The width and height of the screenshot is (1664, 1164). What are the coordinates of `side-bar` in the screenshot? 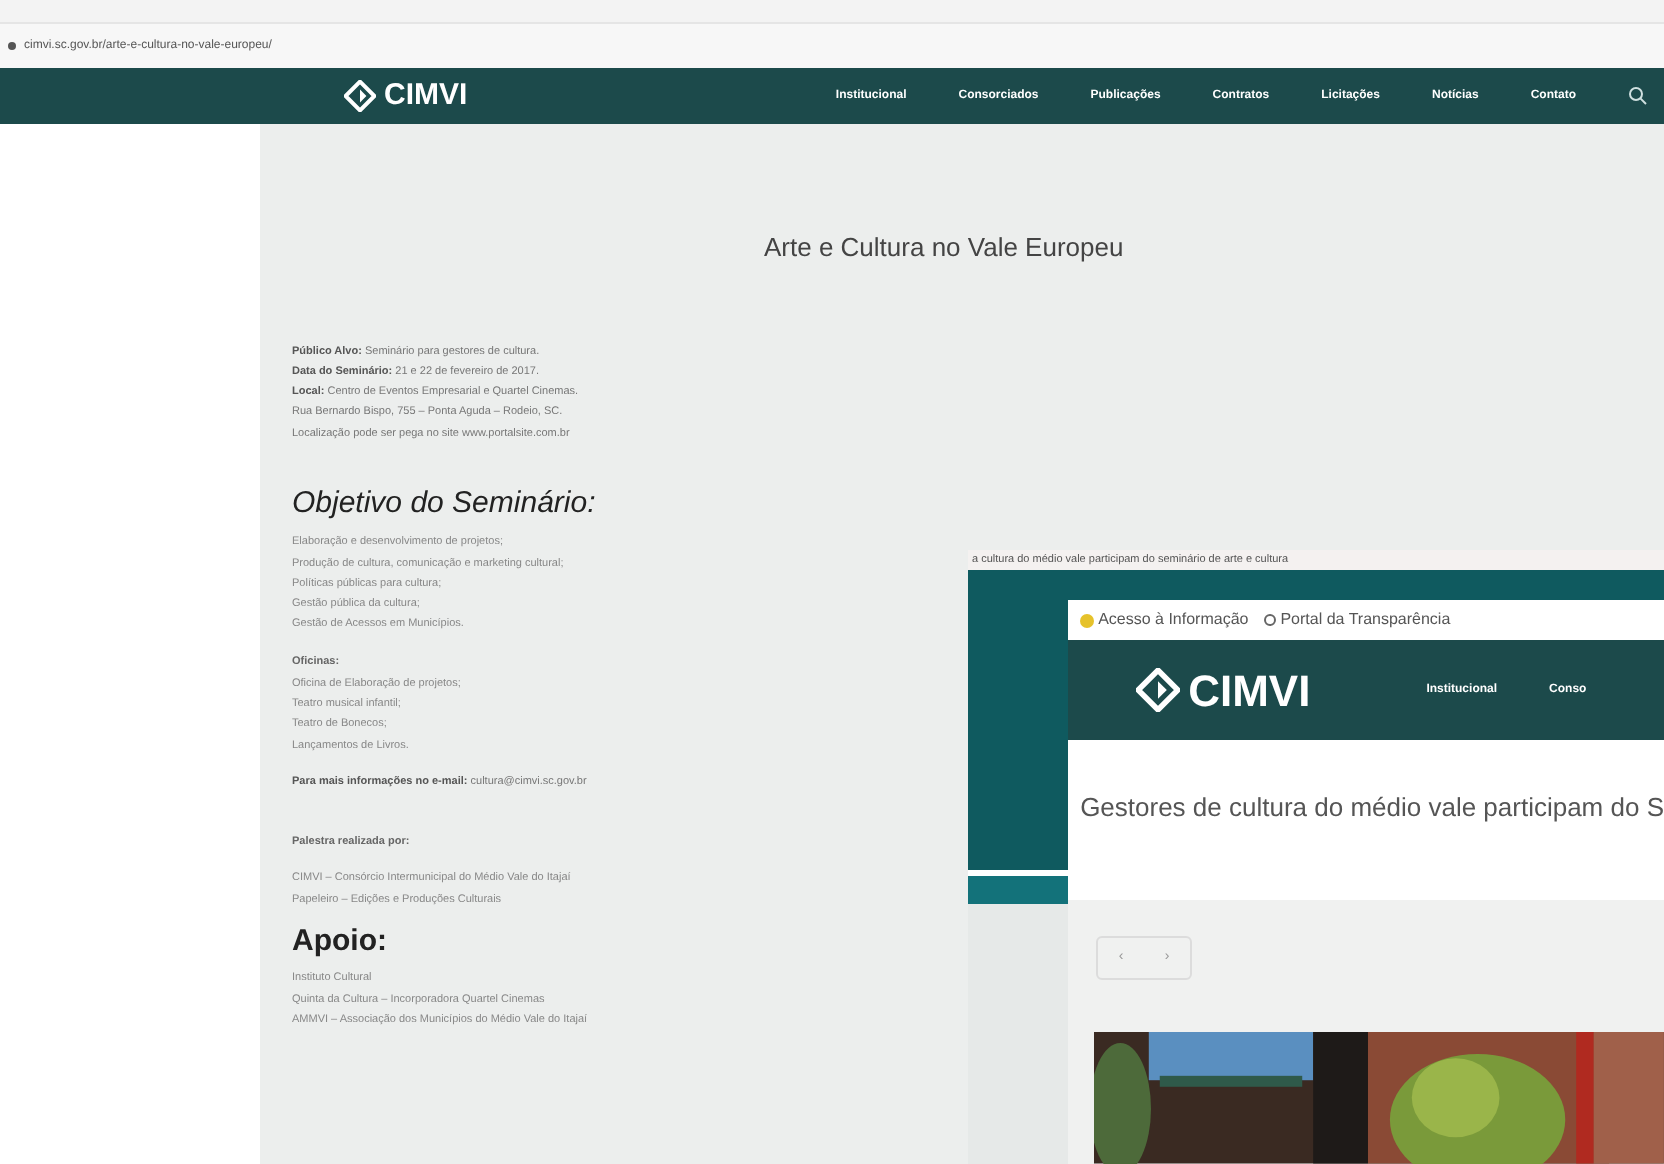 It's located at (1018, 890).